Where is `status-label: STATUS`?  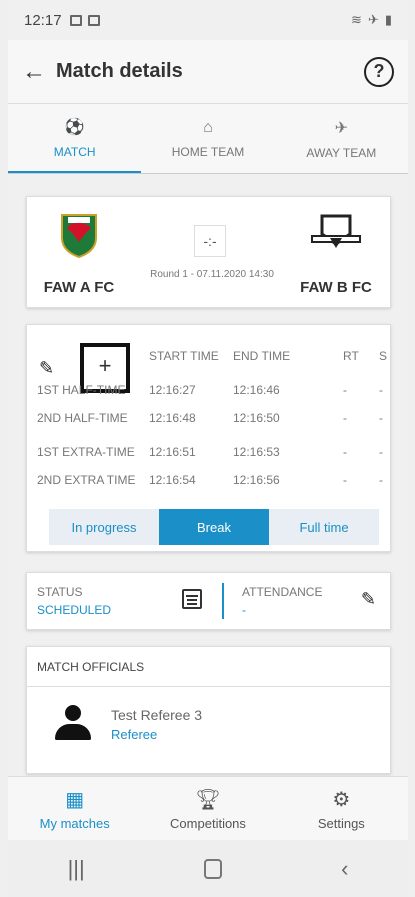
status-label: STATUS is located at coordinates (60, 592).